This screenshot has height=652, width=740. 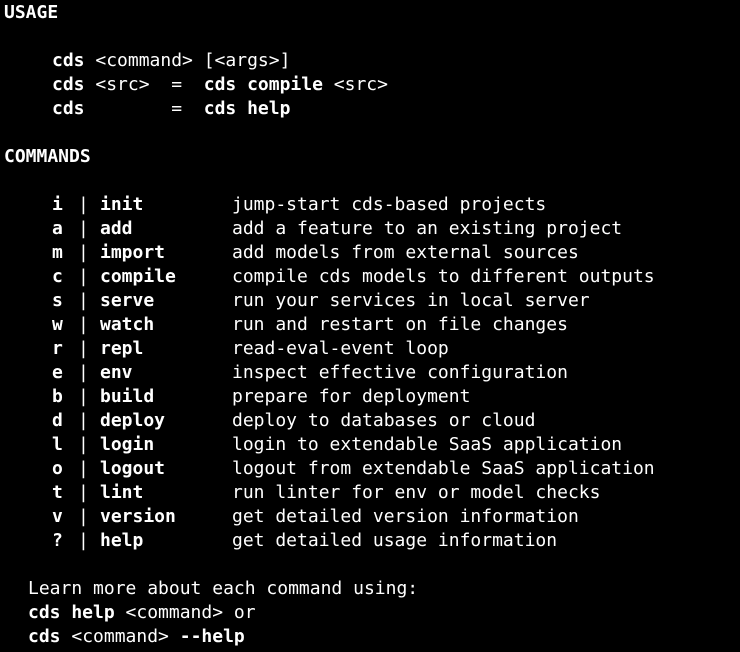 I want to click on command-shortcut: e, so click(x=57, y=372).